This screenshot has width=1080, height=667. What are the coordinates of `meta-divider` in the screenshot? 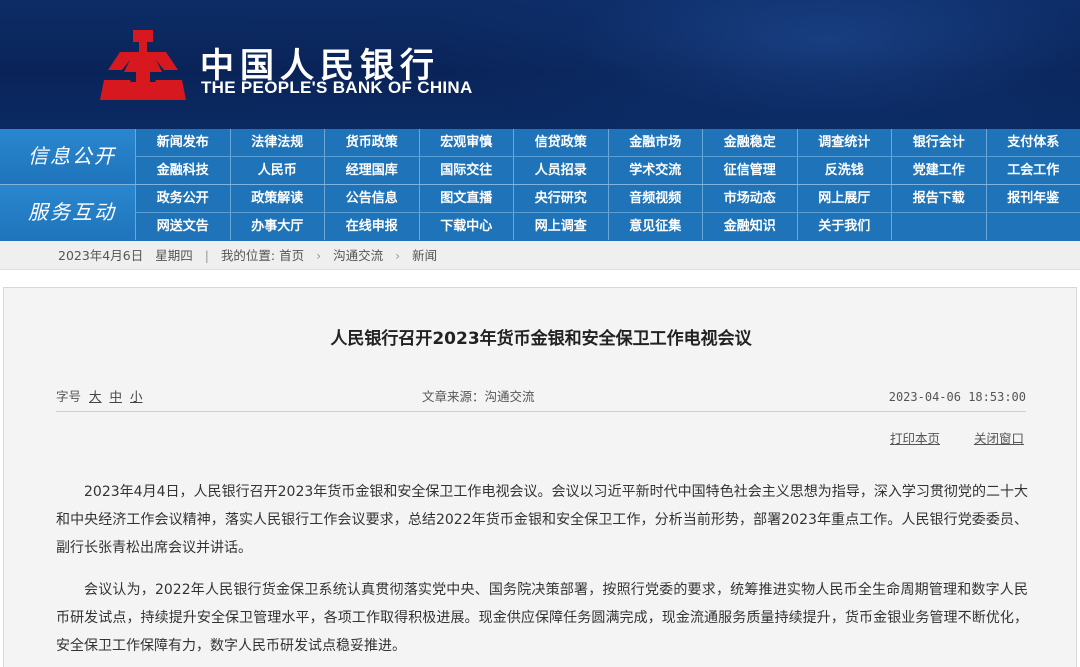 It's located at (541, 411).